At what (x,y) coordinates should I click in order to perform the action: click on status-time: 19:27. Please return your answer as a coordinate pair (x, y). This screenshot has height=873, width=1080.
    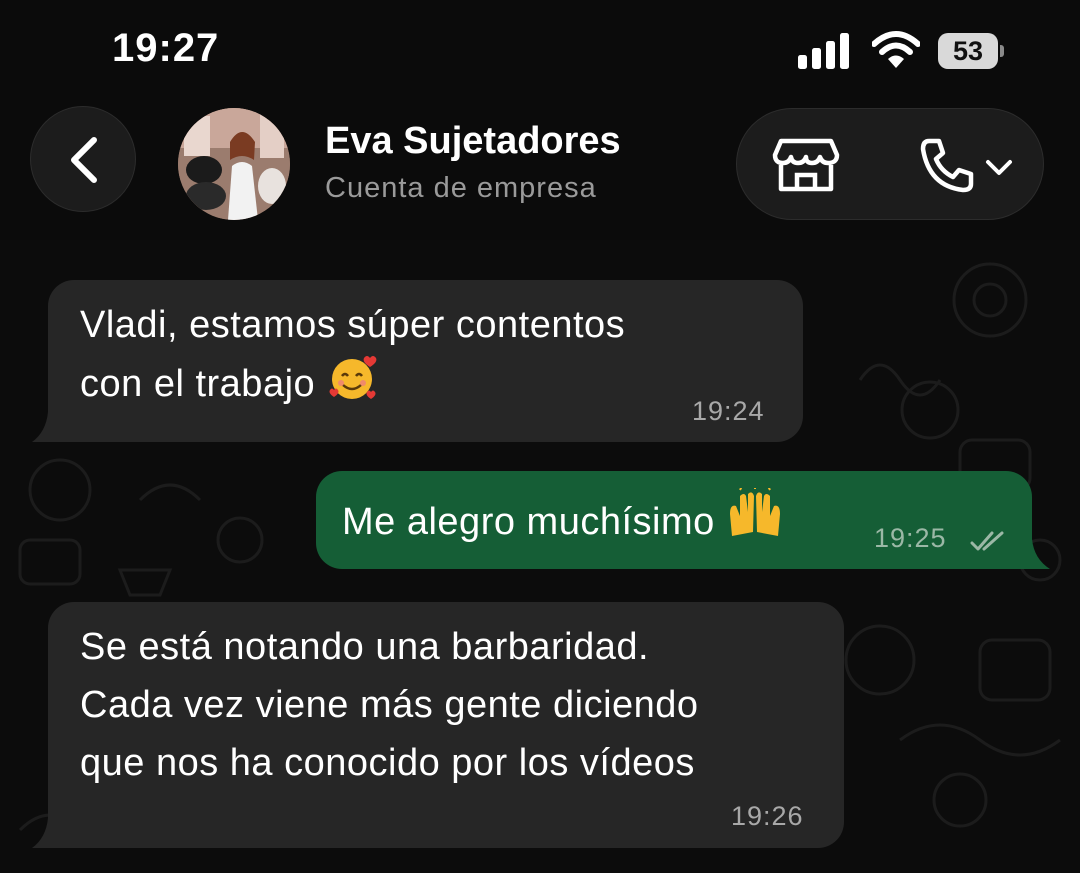
    Looking at the image, I should click on (166, 48).